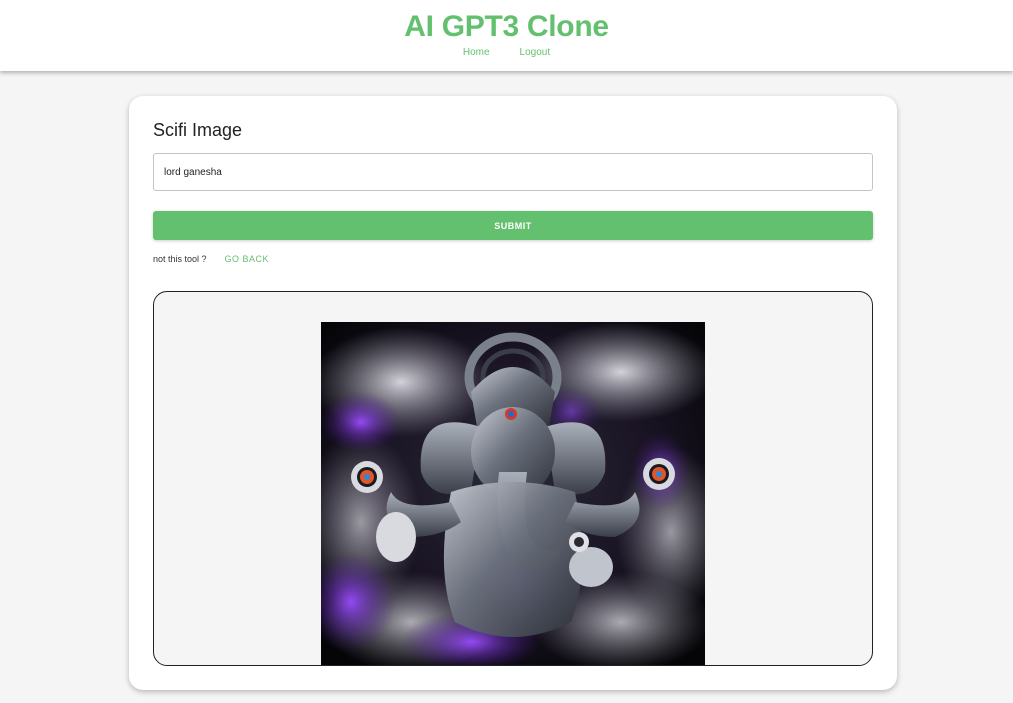  I want to click on top-nav: Home Logout, so click(506, 52).